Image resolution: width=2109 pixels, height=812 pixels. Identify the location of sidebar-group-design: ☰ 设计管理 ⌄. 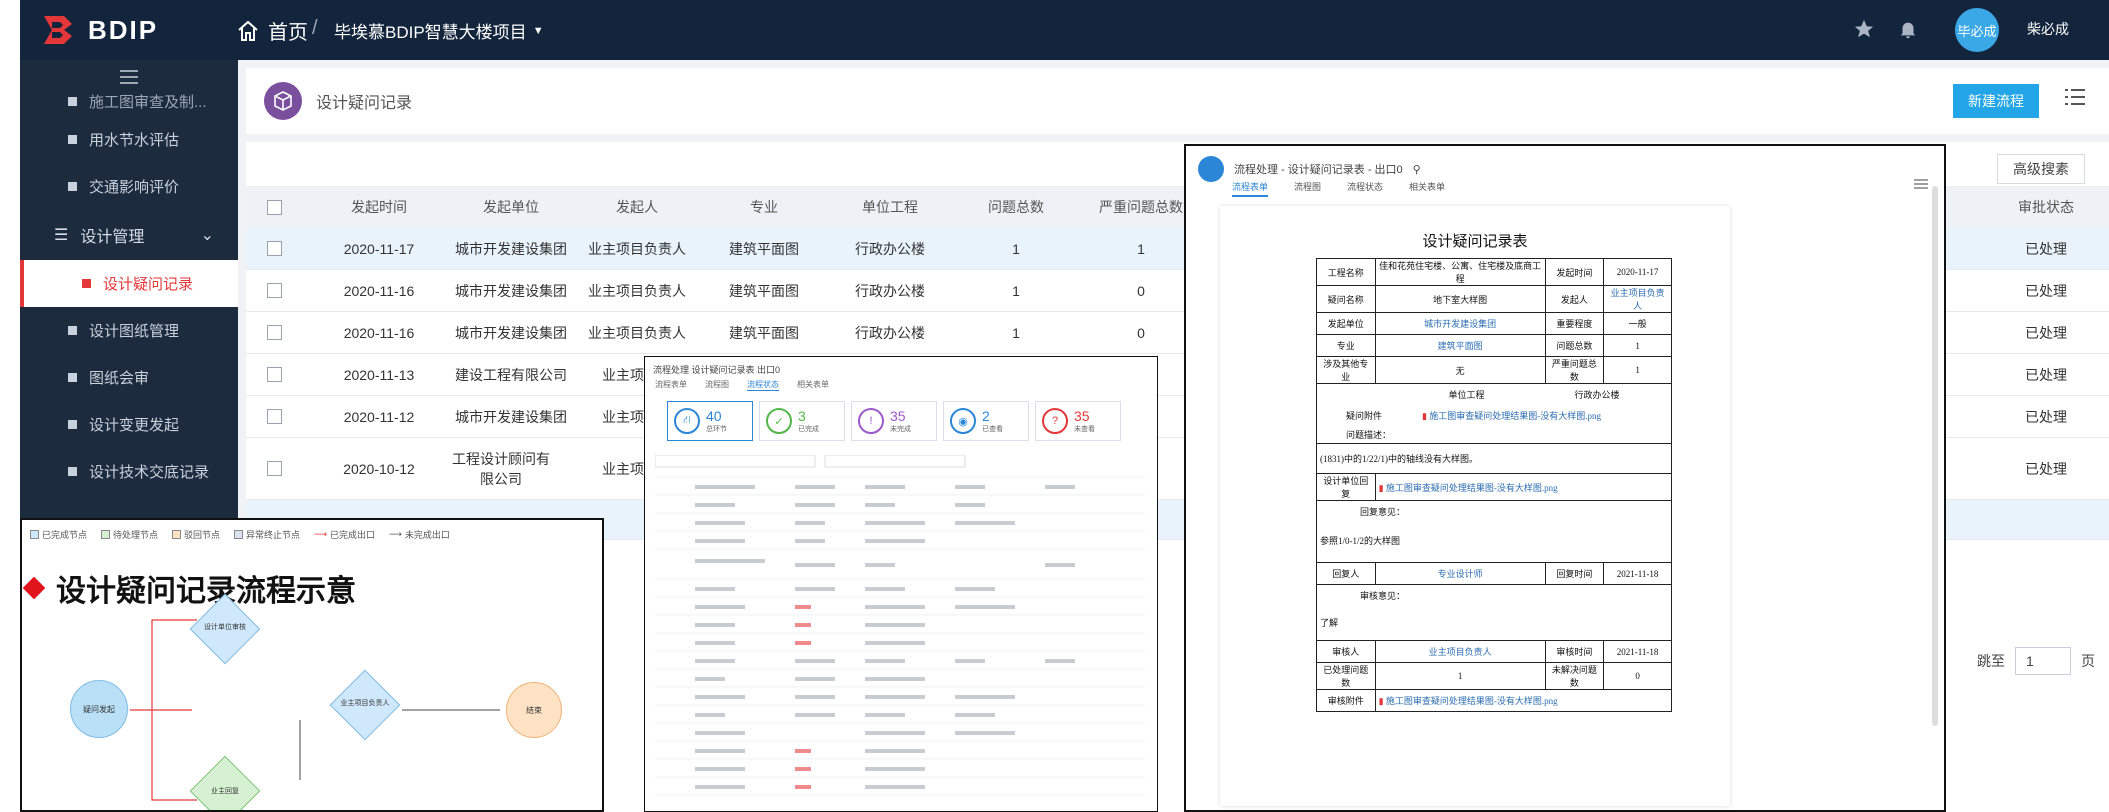
(129, 235).